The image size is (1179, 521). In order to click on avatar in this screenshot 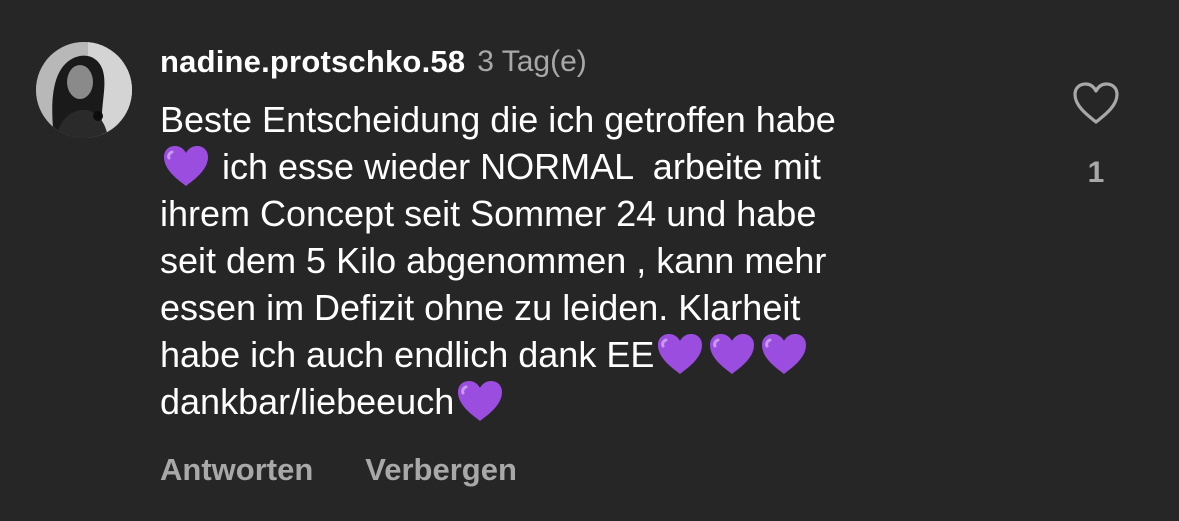, I will do `click(84, 90)`.